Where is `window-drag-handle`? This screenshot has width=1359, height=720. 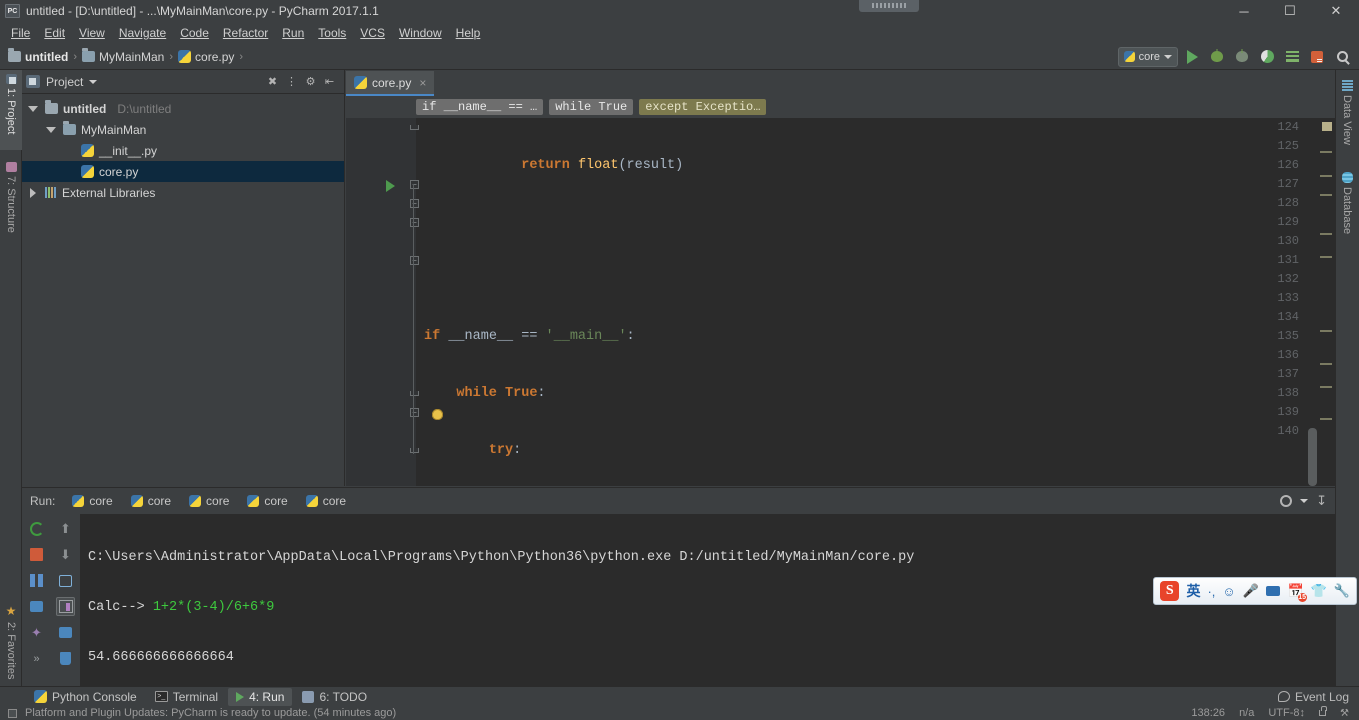 window-drag-handle is located at coordinates (889, 6).